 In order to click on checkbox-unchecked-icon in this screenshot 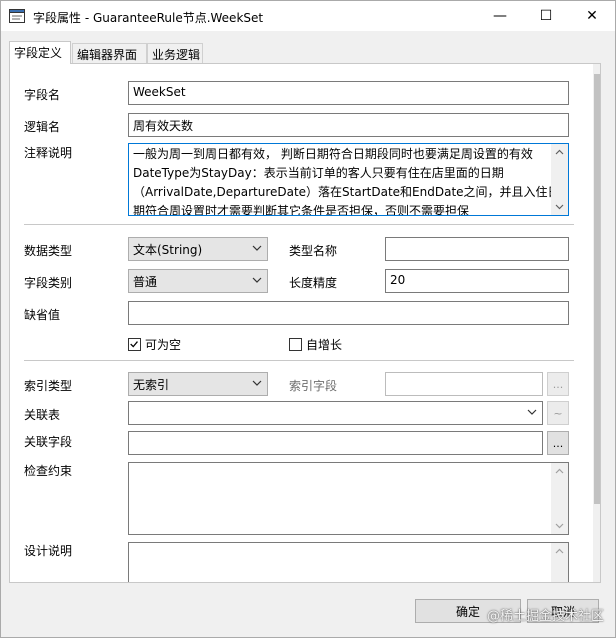, I will do `click(295, 344)`.